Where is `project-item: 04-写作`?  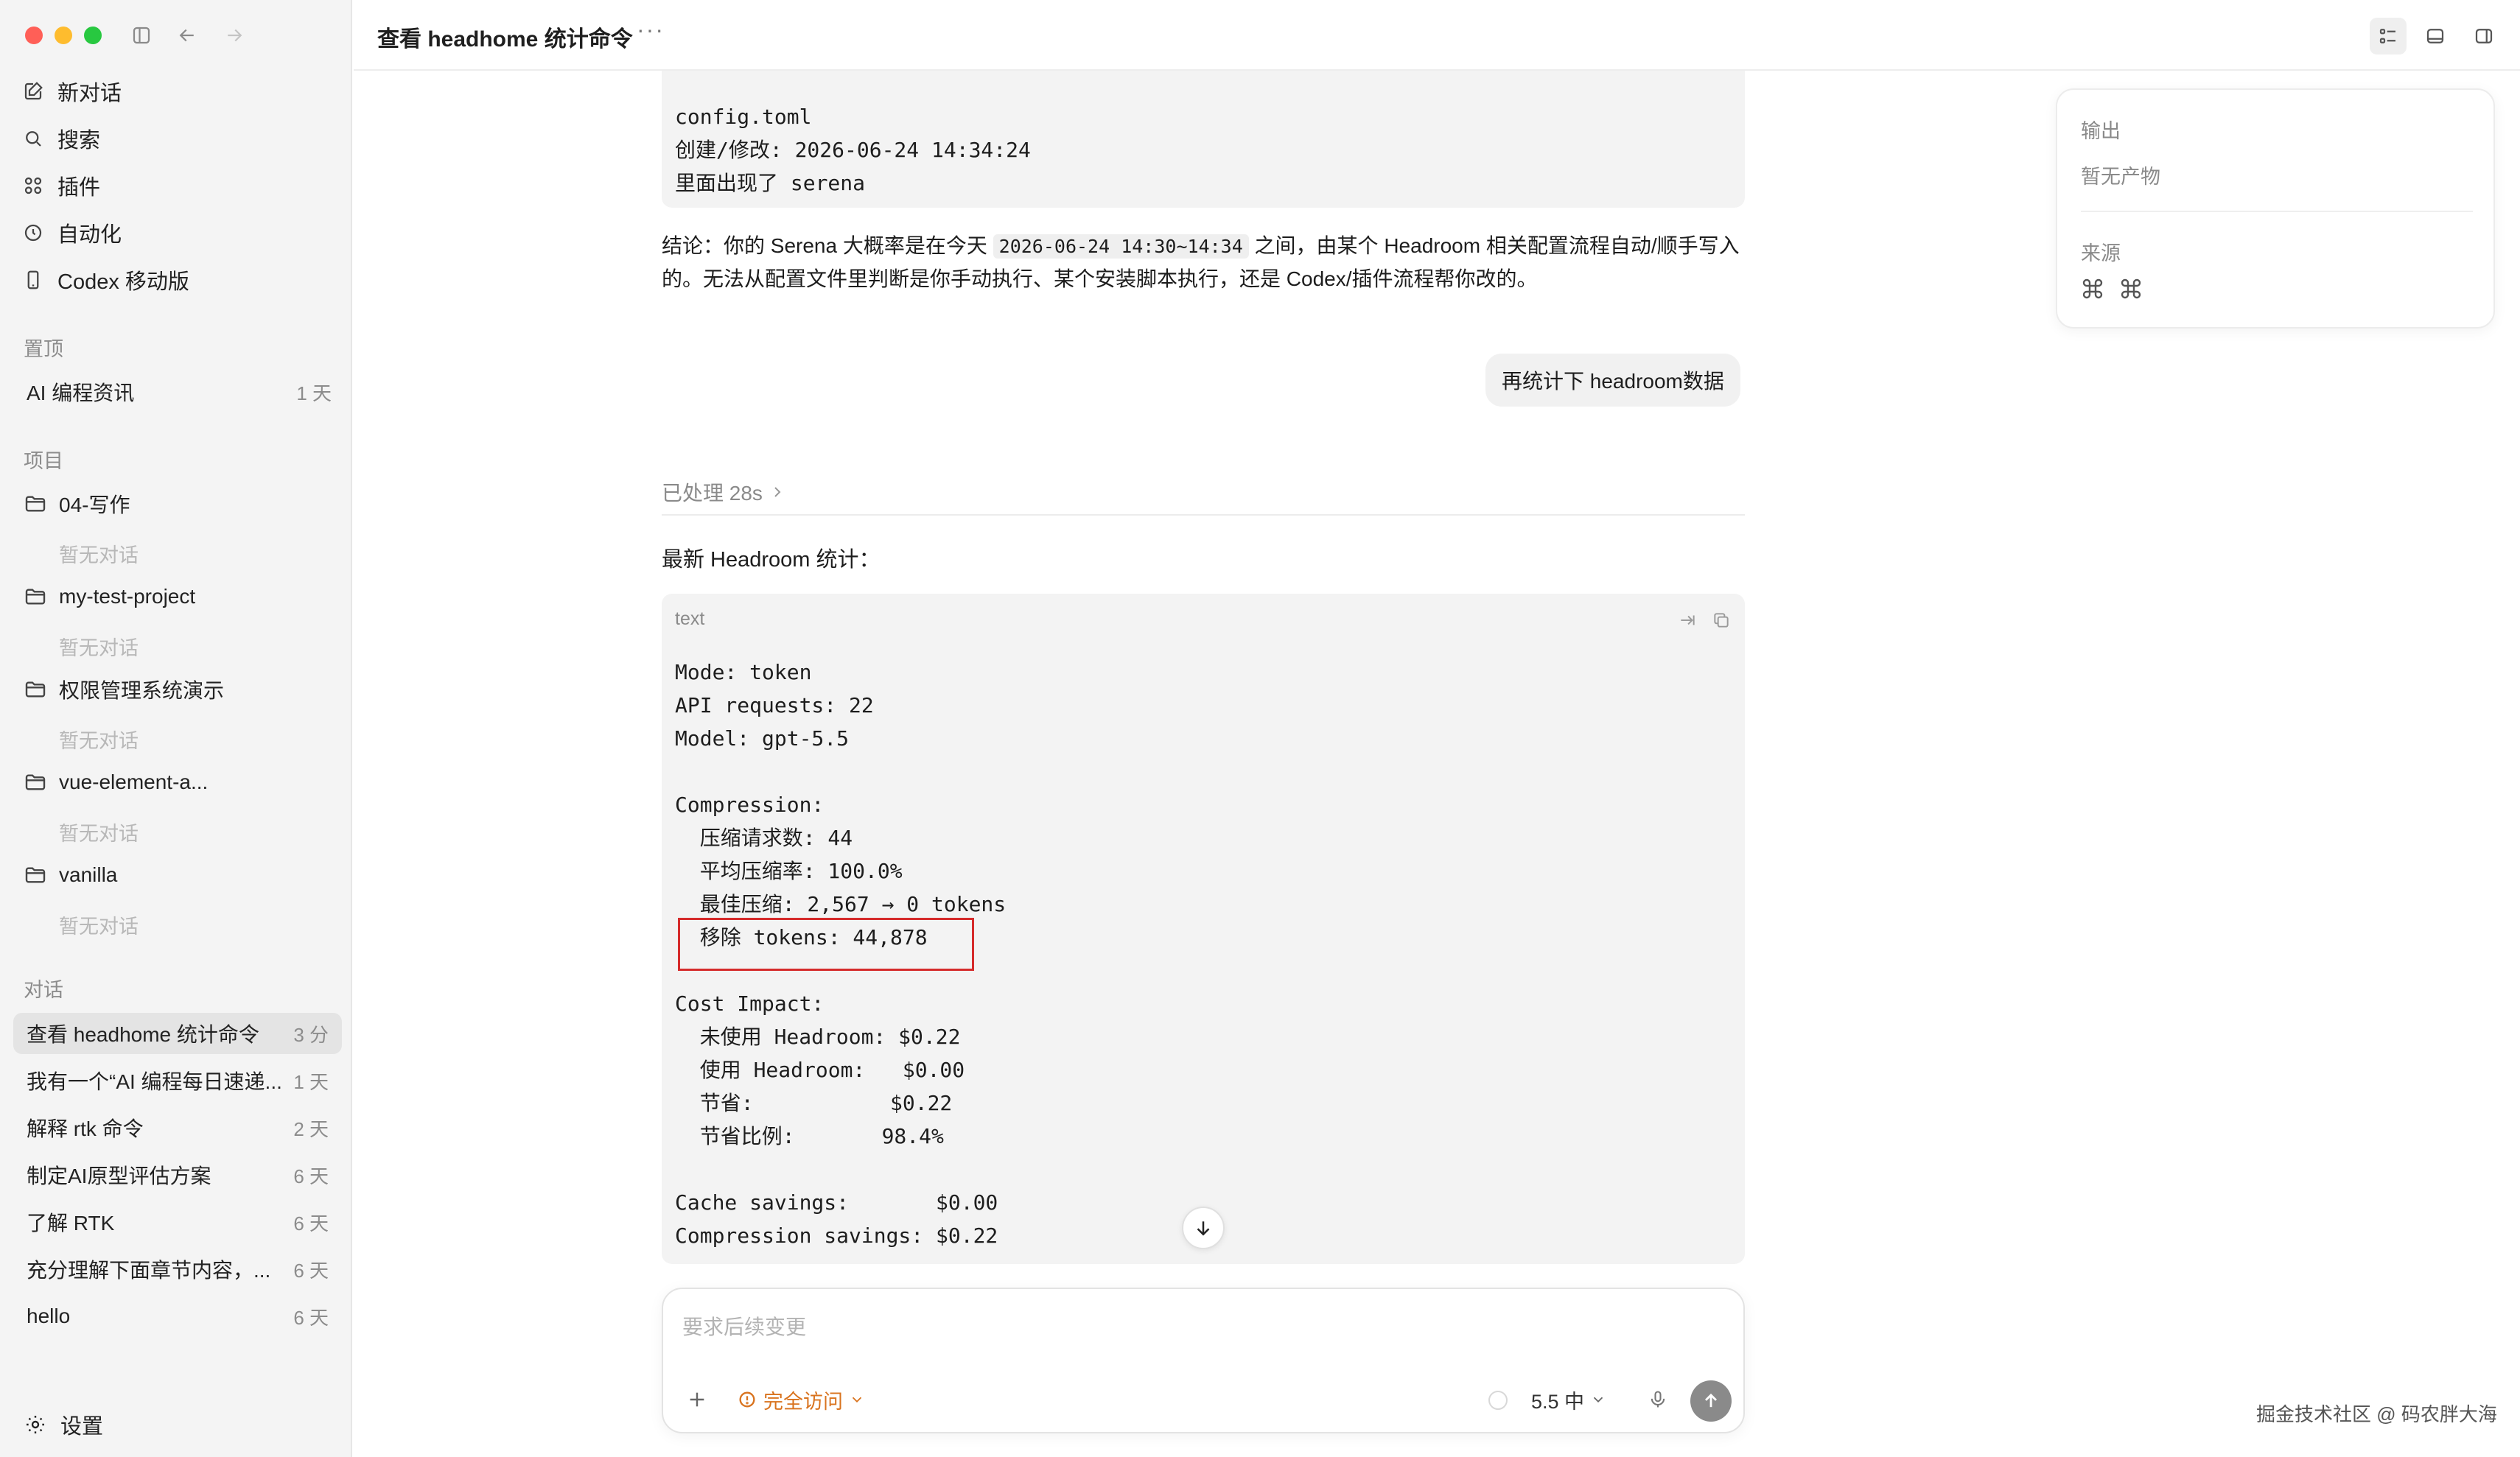
project-item: 04-写作 is located at coordinates (77, 504).